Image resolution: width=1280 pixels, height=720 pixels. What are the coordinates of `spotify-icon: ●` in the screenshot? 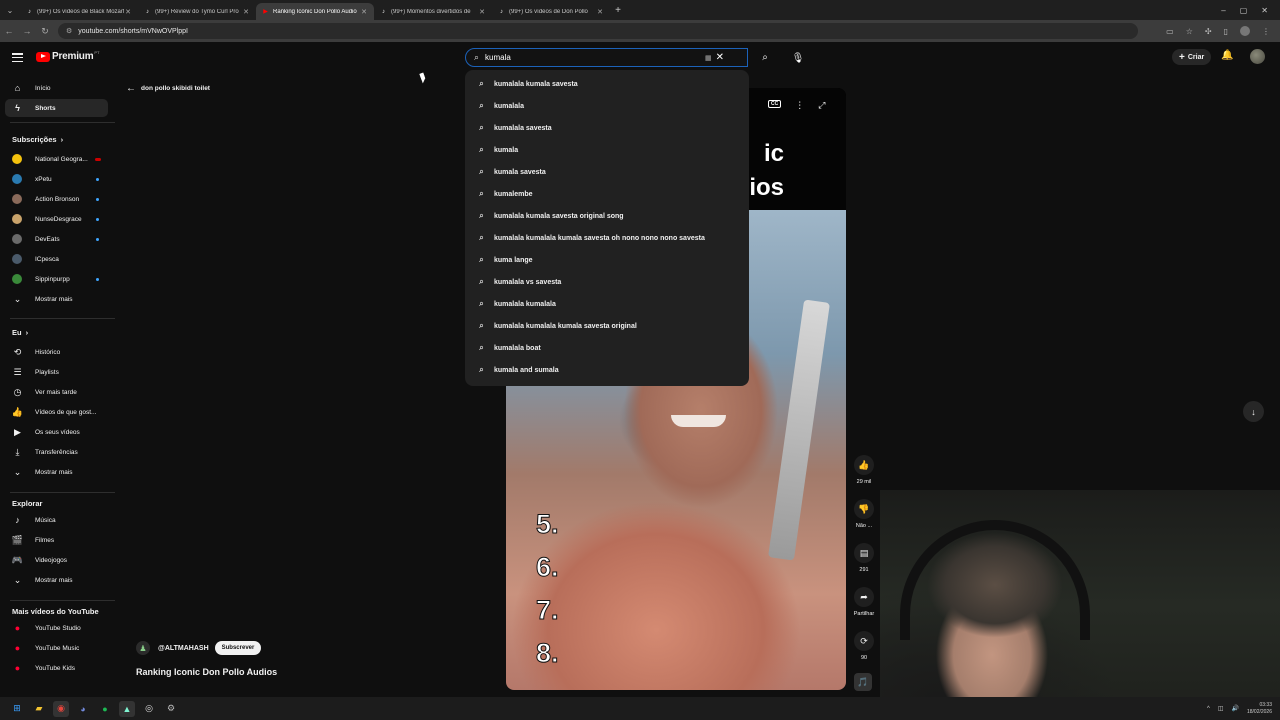 It's located at (105, 709).